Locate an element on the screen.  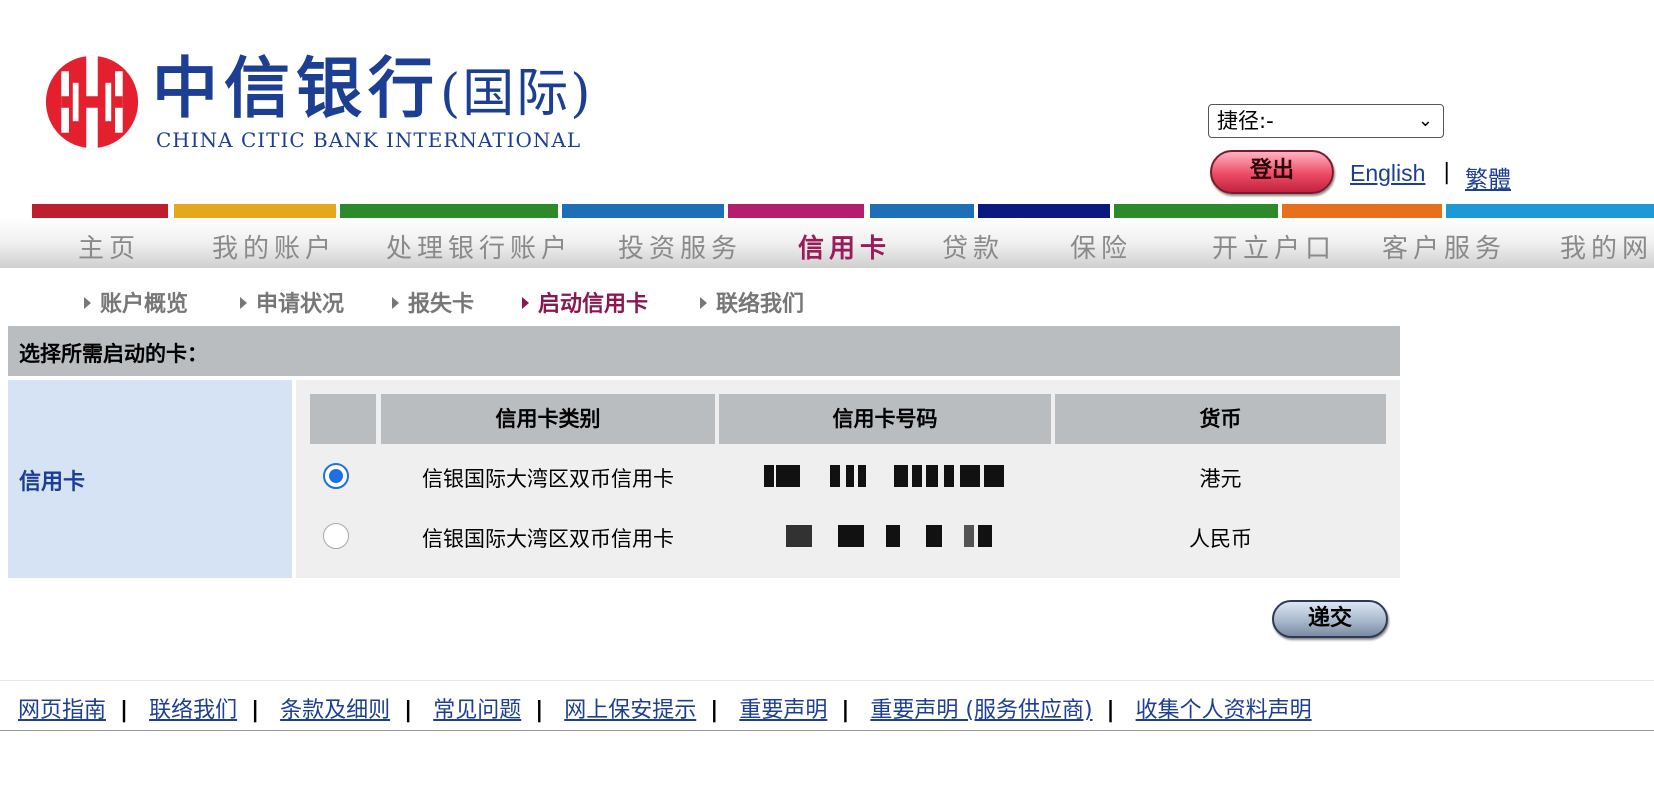
submit-button: 递交 is located at coordinates (1330, 619).